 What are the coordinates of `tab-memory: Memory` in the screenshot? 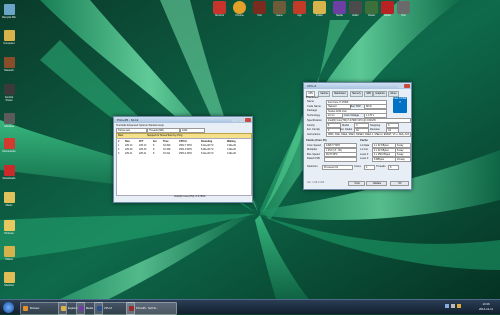 It's located at (357, 94).